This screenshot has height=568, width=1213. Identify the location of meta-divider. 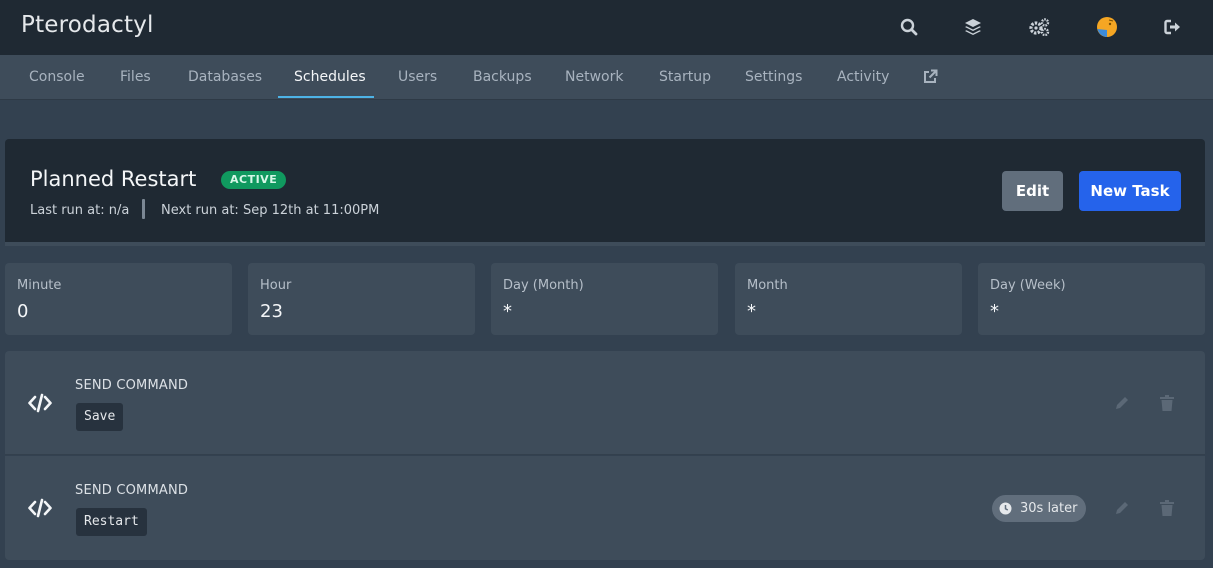
(143, 209).